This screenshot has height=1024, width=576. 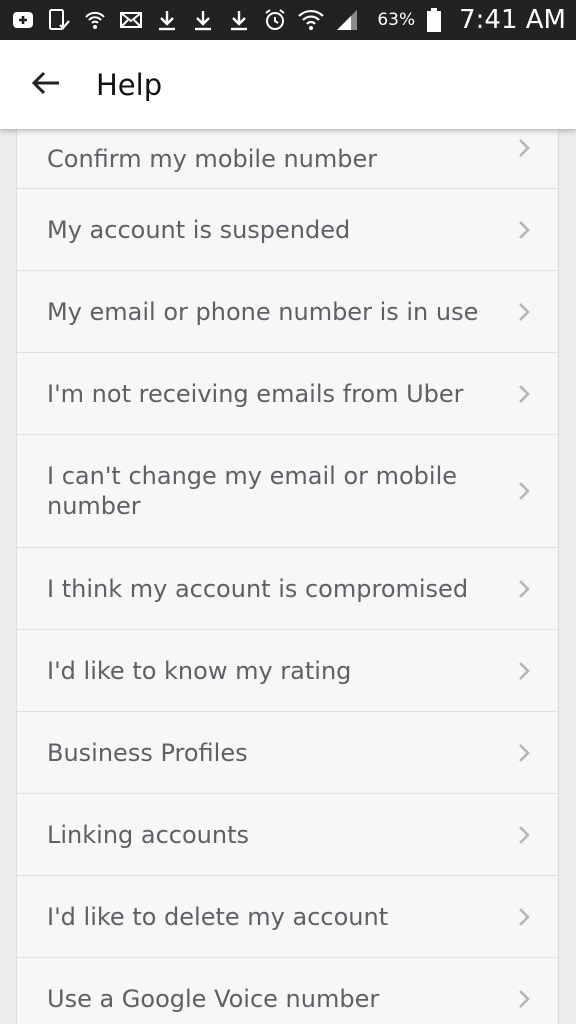 What do you see at coordinates (212, 158) in the screenshot?
I see `list-item-label: Confirm my mobile number` at bounding box center [212, 158].